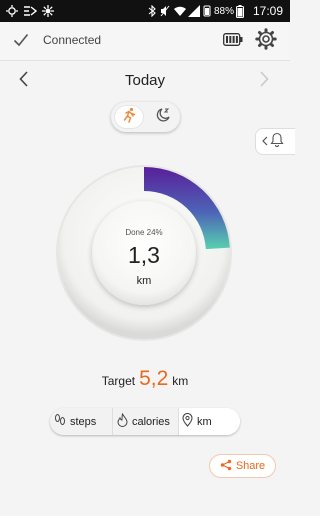  What do you see at coordinates (187, 421) in the screenshot?
I see `location-pin-icon` at bounding box center [187, 421].